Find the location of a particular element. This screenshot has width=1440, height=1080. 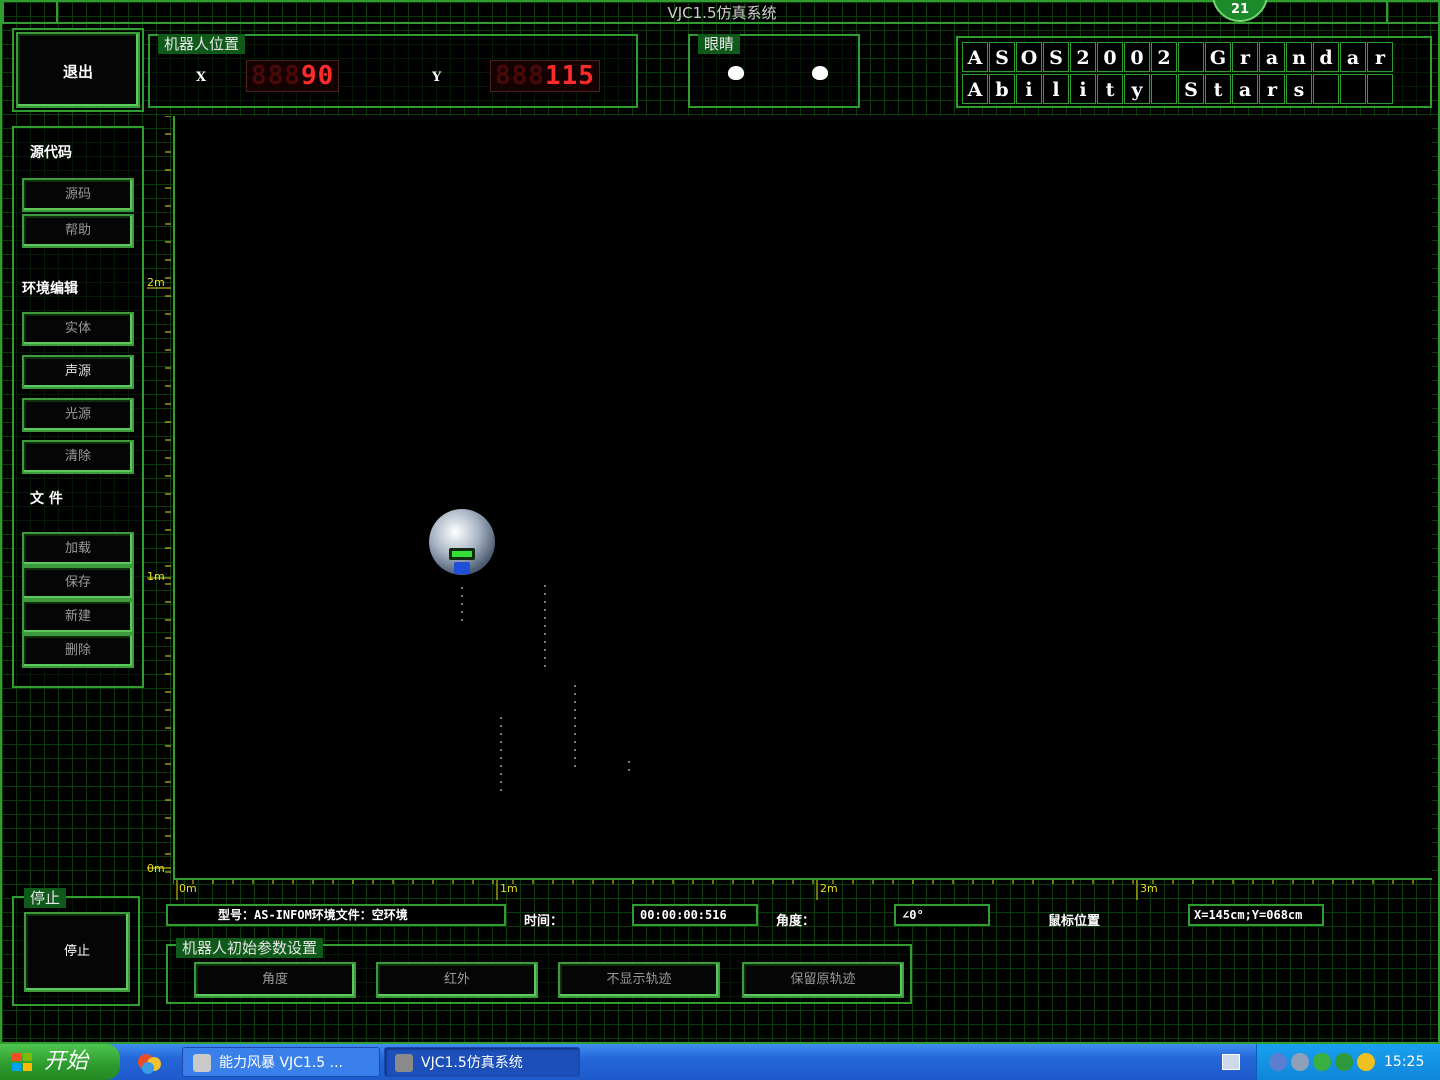

quick-launch-icon is located at coordinates (149, 1064).